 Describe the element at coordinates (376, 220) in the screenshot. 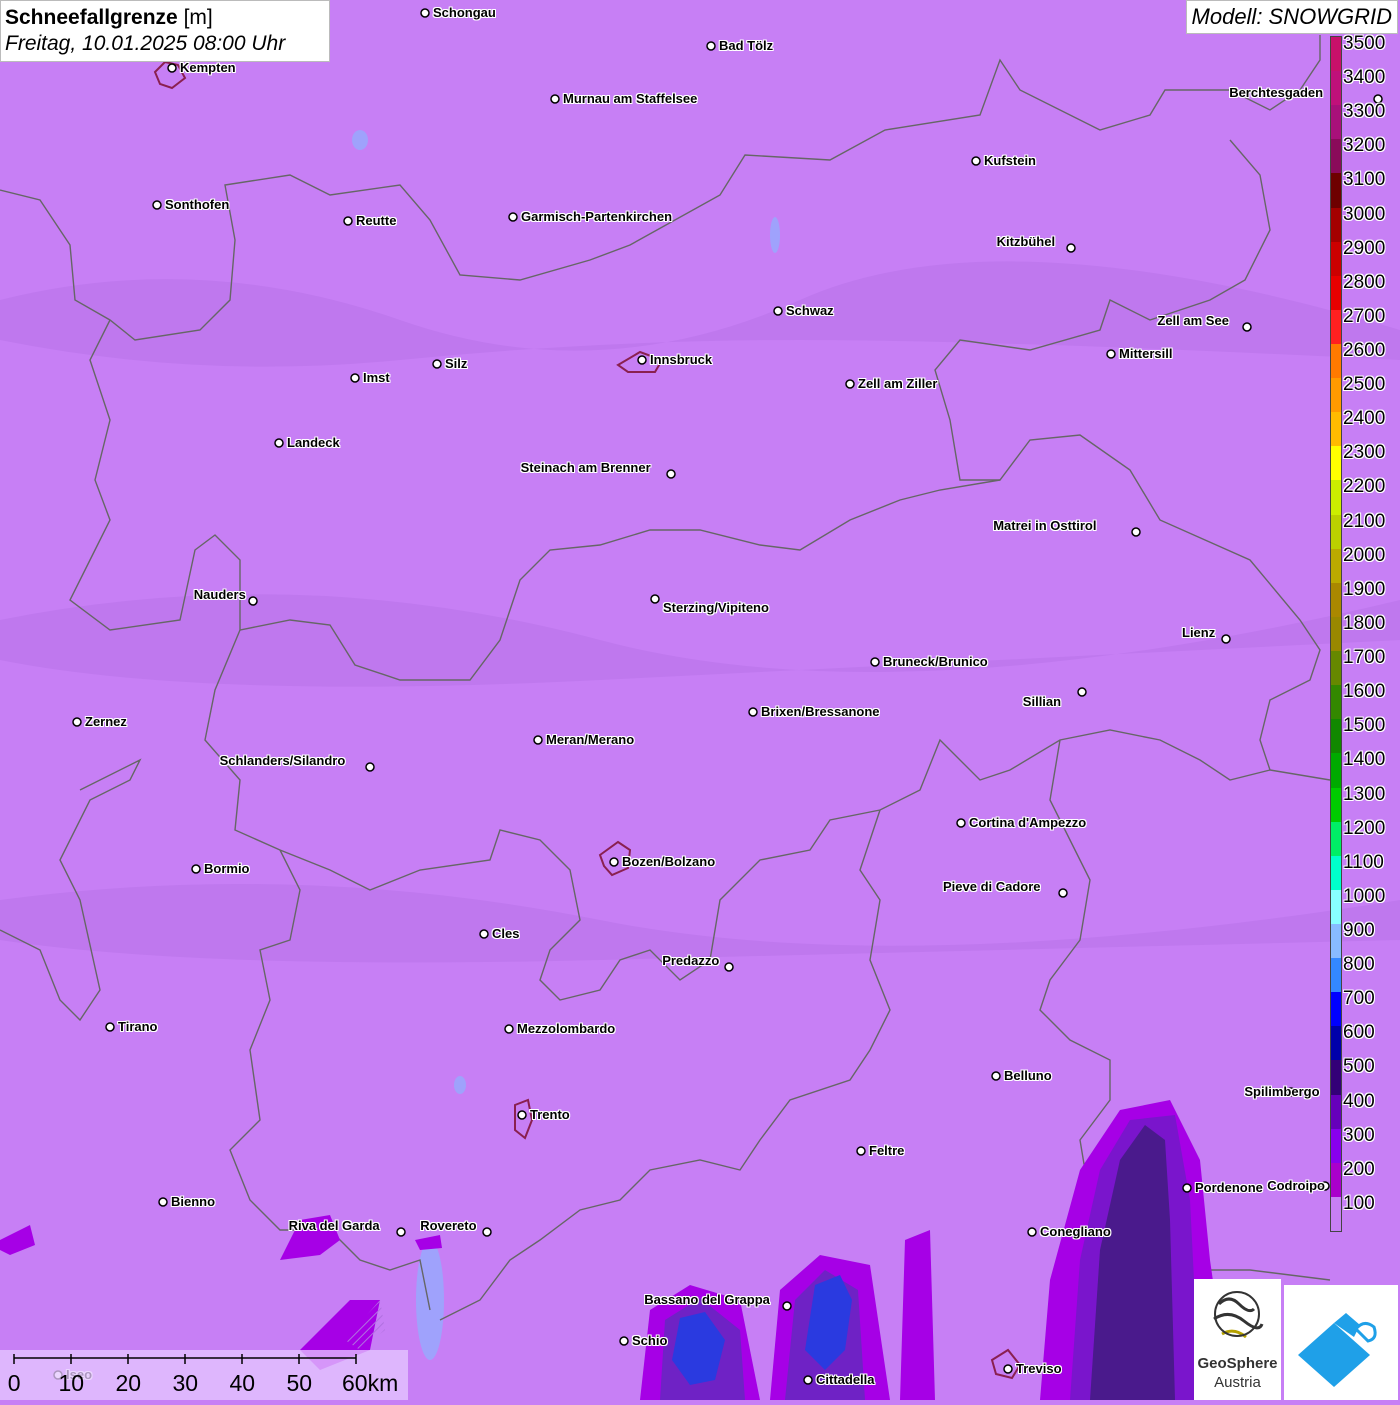

I see `city-label: Reutte` at that location.